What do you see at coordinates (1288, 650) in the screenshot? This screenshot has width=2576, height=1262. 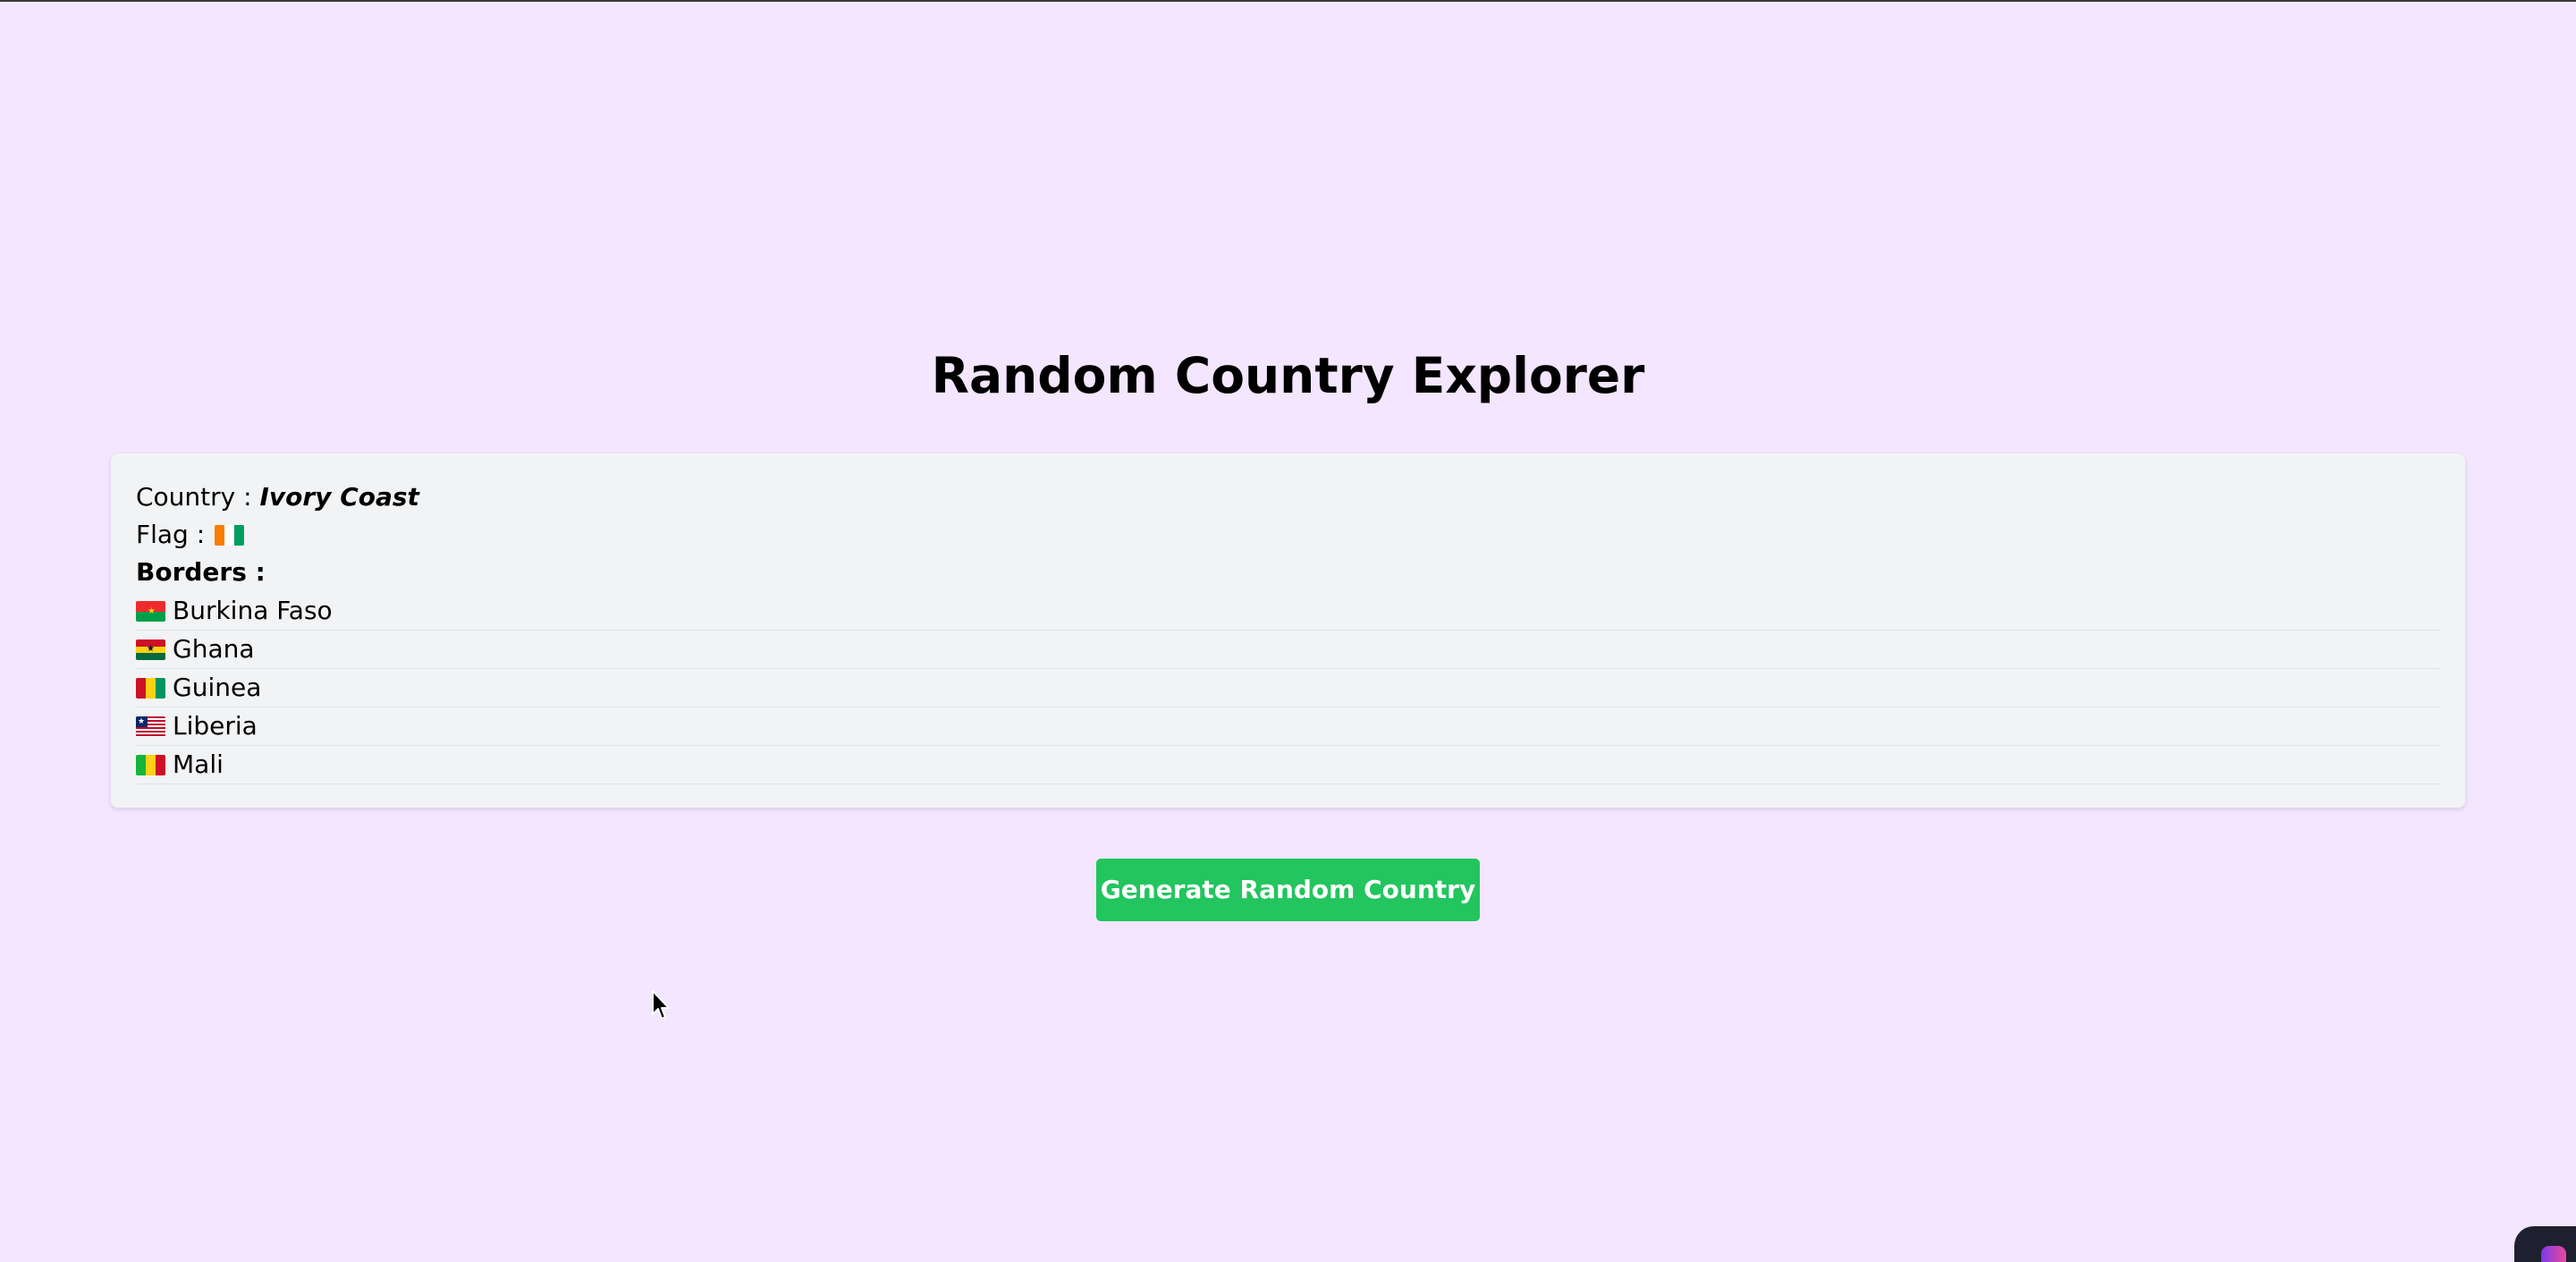 I see `list-item: ★ Ghana` at bounding box center [1288, 650].